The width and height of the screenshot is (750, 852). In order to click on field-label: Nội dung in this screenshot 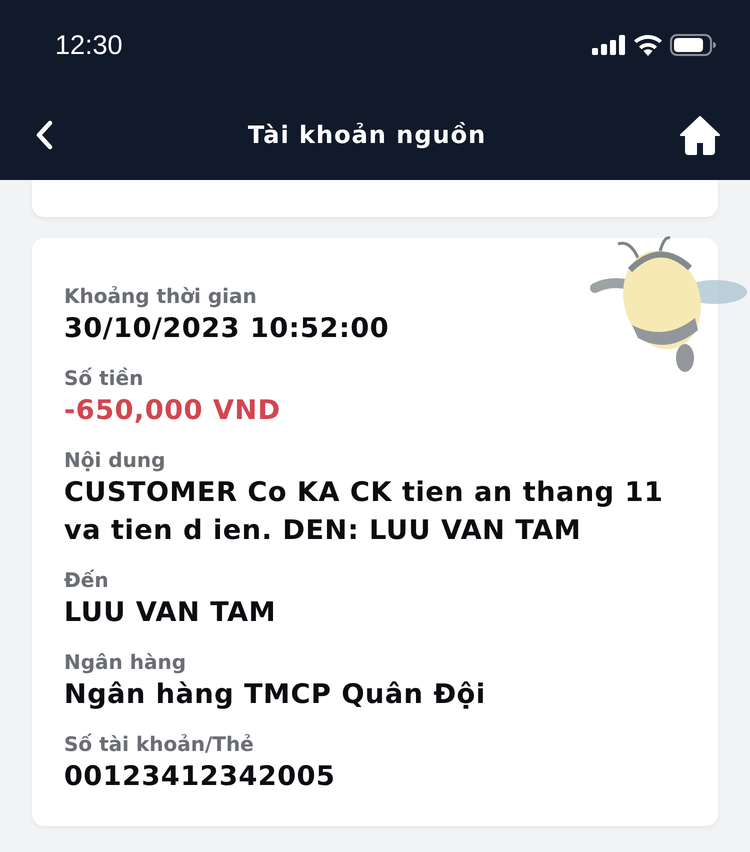, I will do `click(115, 460)`.